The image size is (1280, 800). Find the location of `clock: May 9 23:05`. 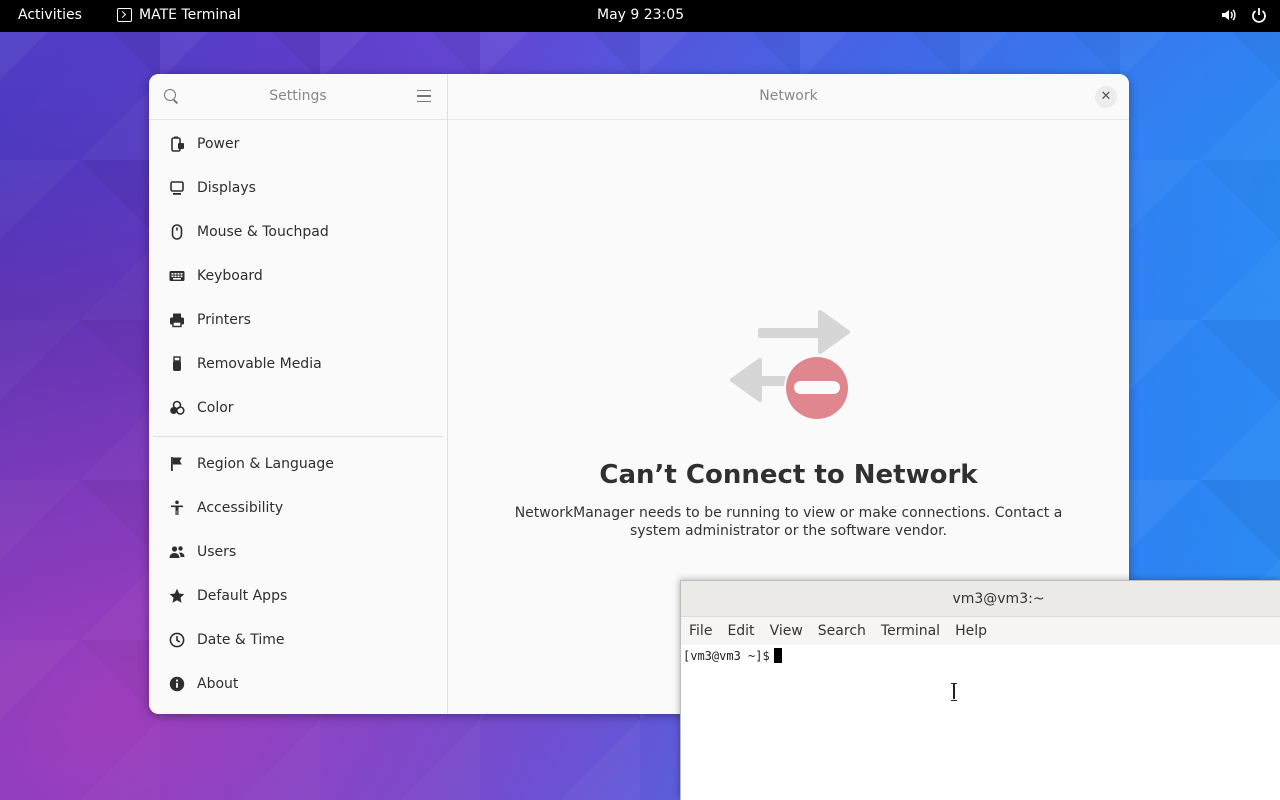

clock: May 9 23:05 is located at coordinates (640, 15).